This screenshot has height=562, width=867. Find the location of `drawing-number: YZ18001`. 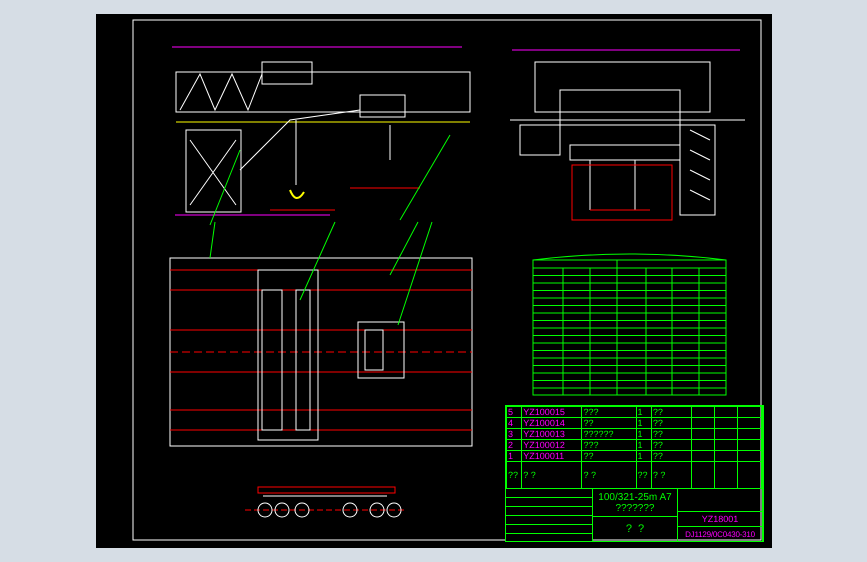

drawing-number: YZ18001 is located at coordinates (720, 519).